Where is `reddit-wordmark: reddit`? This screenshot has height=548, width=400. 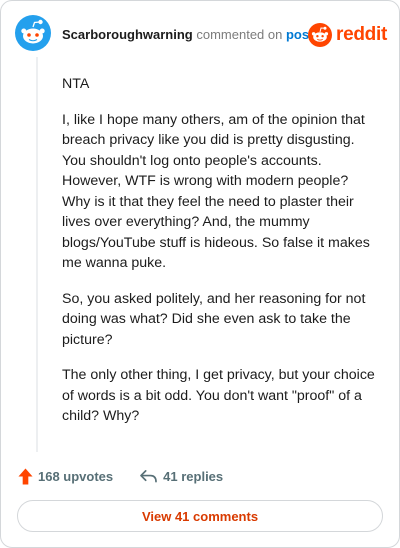 reddit-wordmark: reddit is located at coordinates (361, 34).